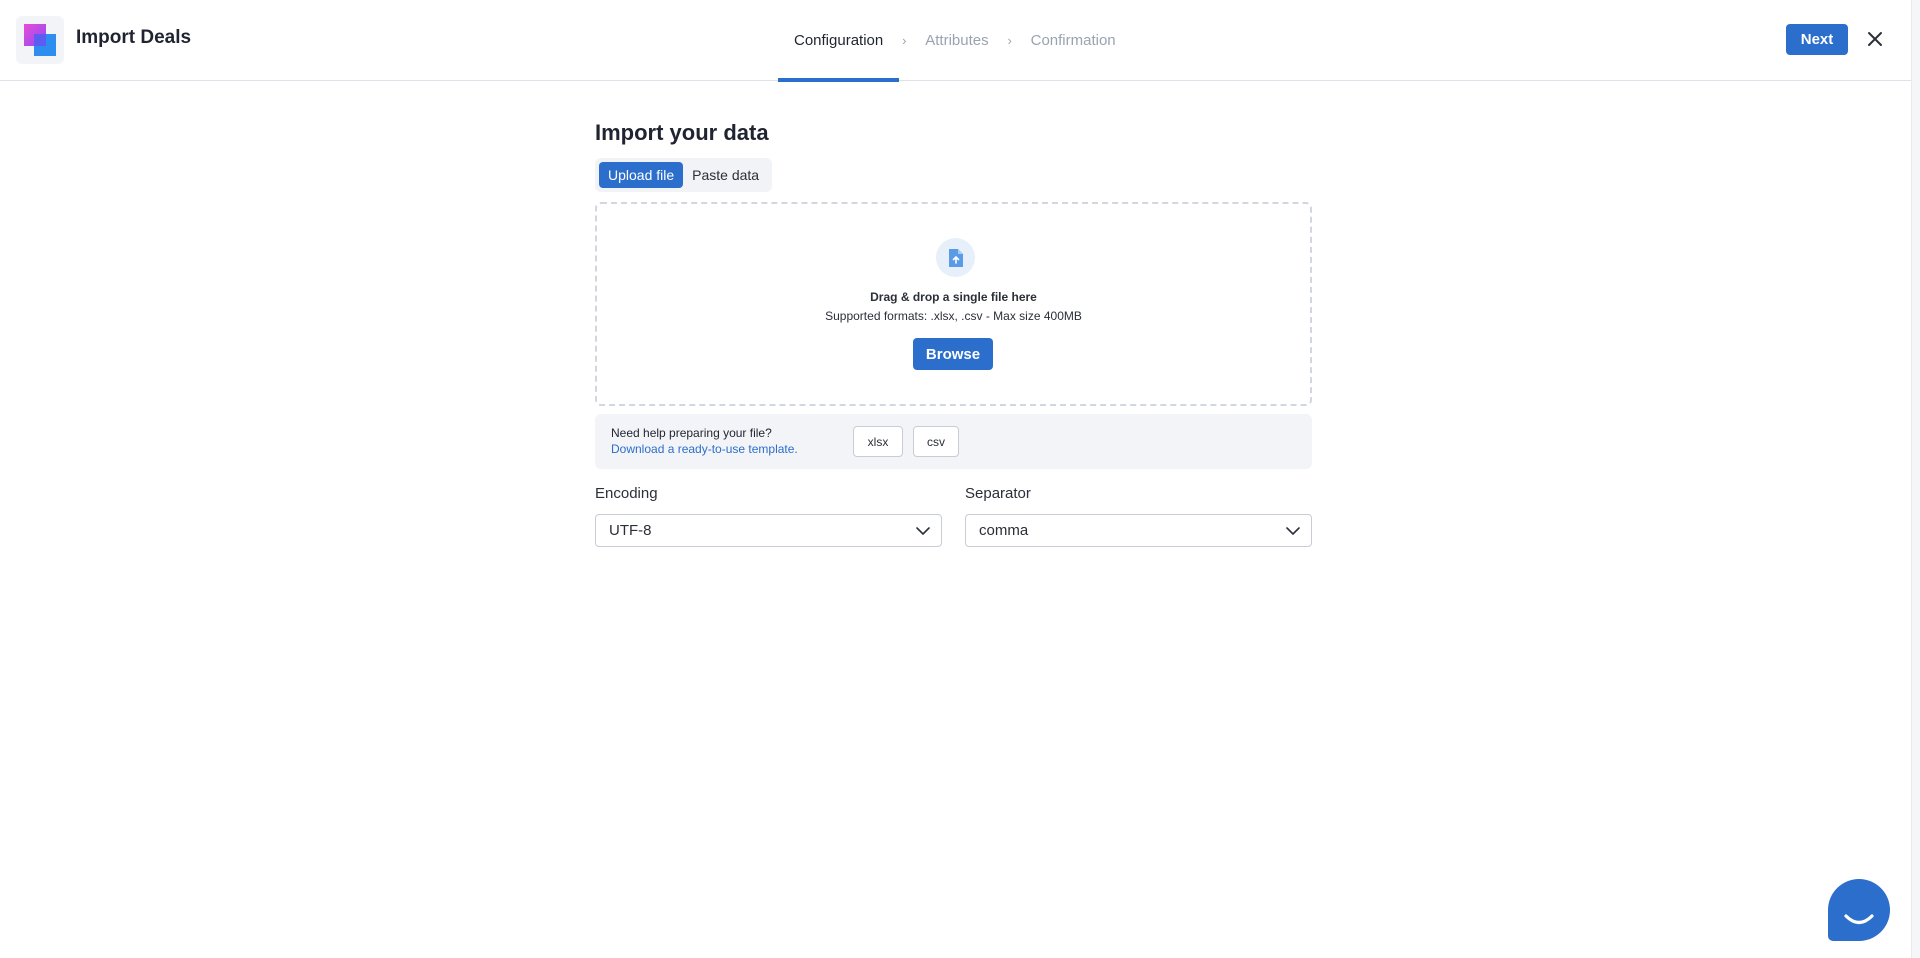 Image resolution: width=1920 pixels, height=958 pixels. What do you see at coordinates (134, 37) in the screenshot?
I see `page-title: Import Deals` at bounding box center [134, 37].